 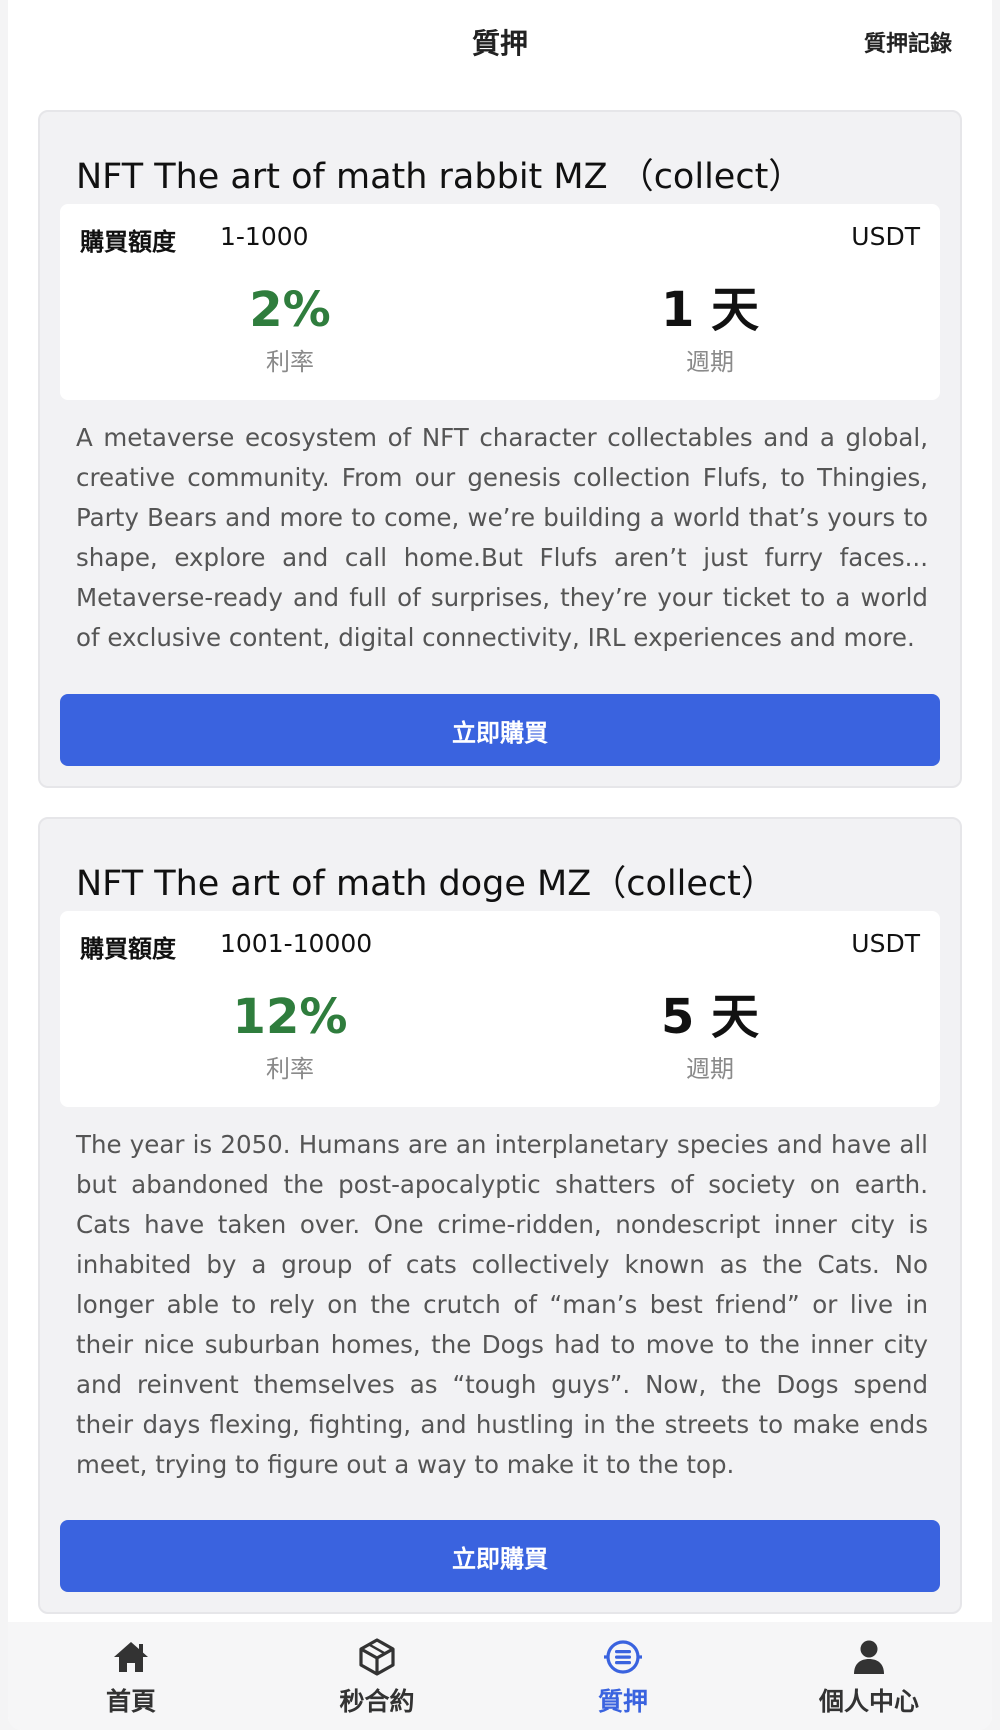 I want to click on tab-label: 個人中心, so click(x=868, y=1701).